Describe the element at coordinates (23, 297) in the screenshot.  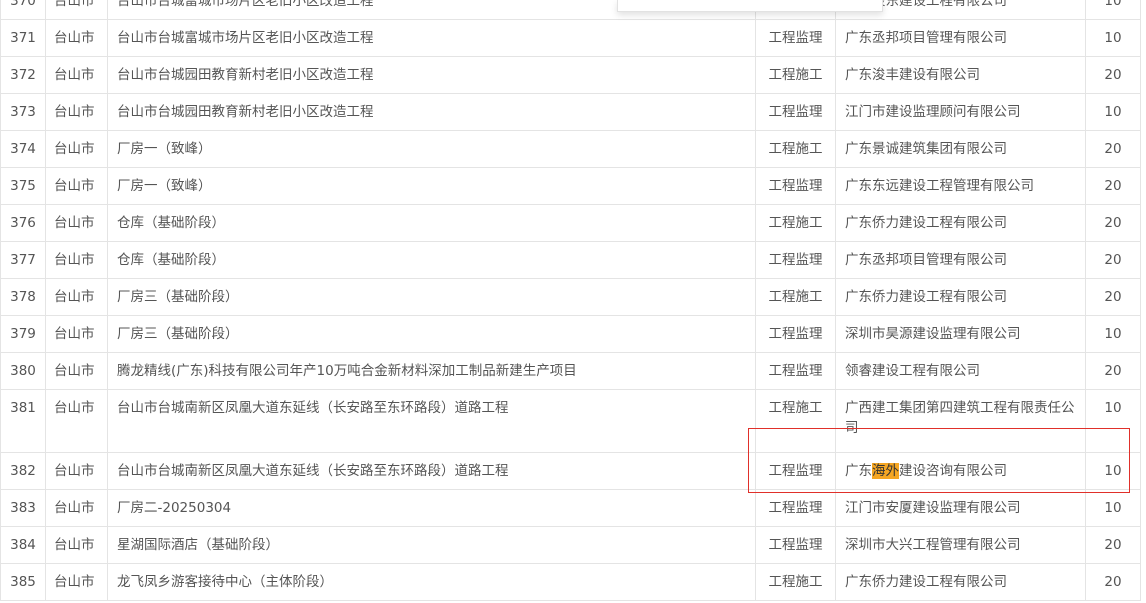
I see `row-number: 378` at that location.